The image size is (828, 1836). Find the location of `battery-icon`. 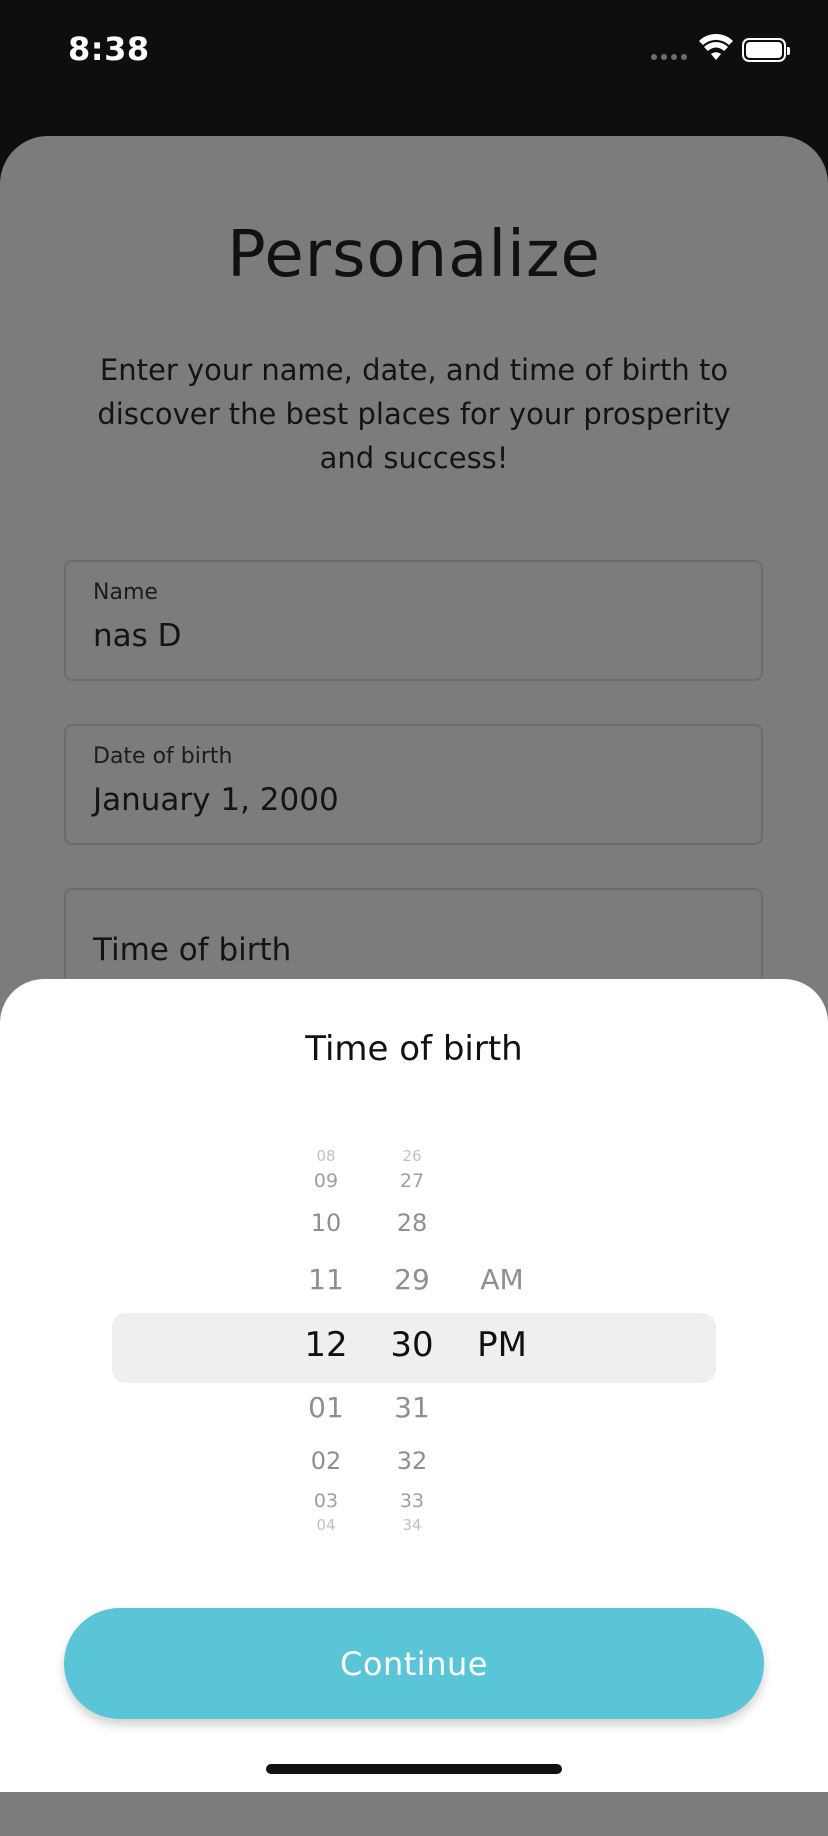

battery-icon is located at coordinates (766, 50).